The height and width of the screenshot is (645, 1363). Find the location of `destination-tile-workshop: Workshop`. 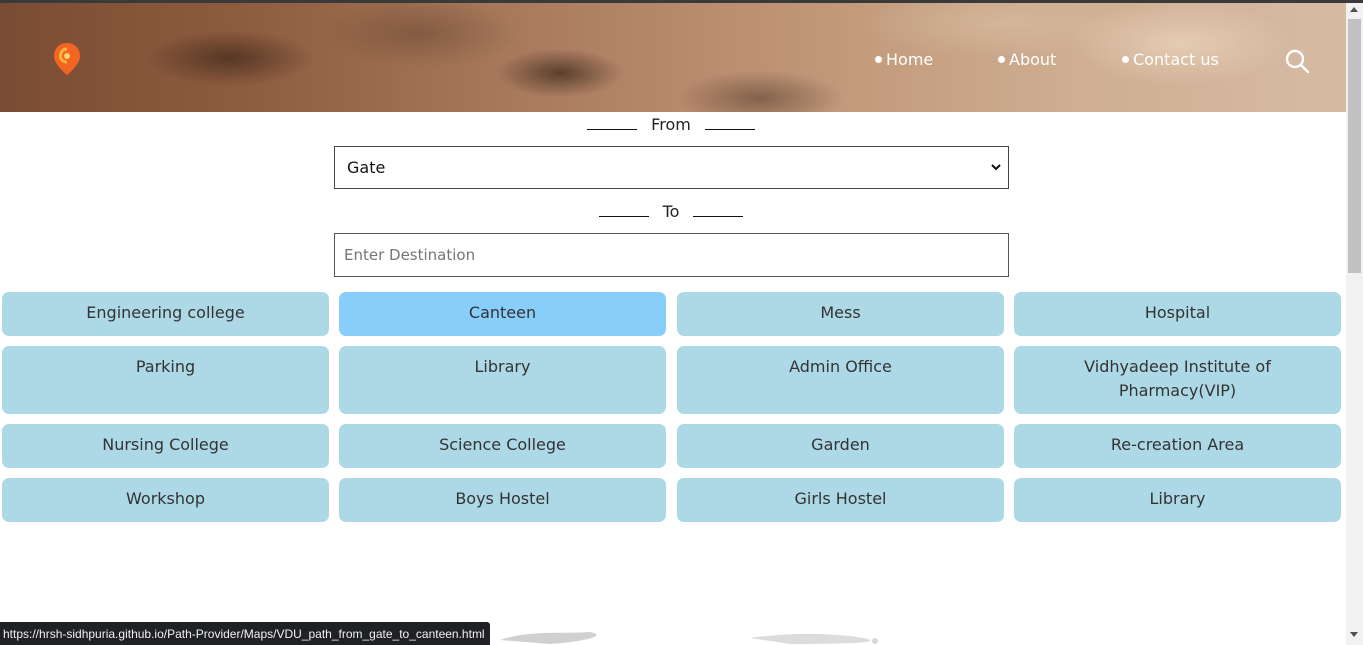

destination-tile-workshop: Workshop is located at coordinates (165, 500).